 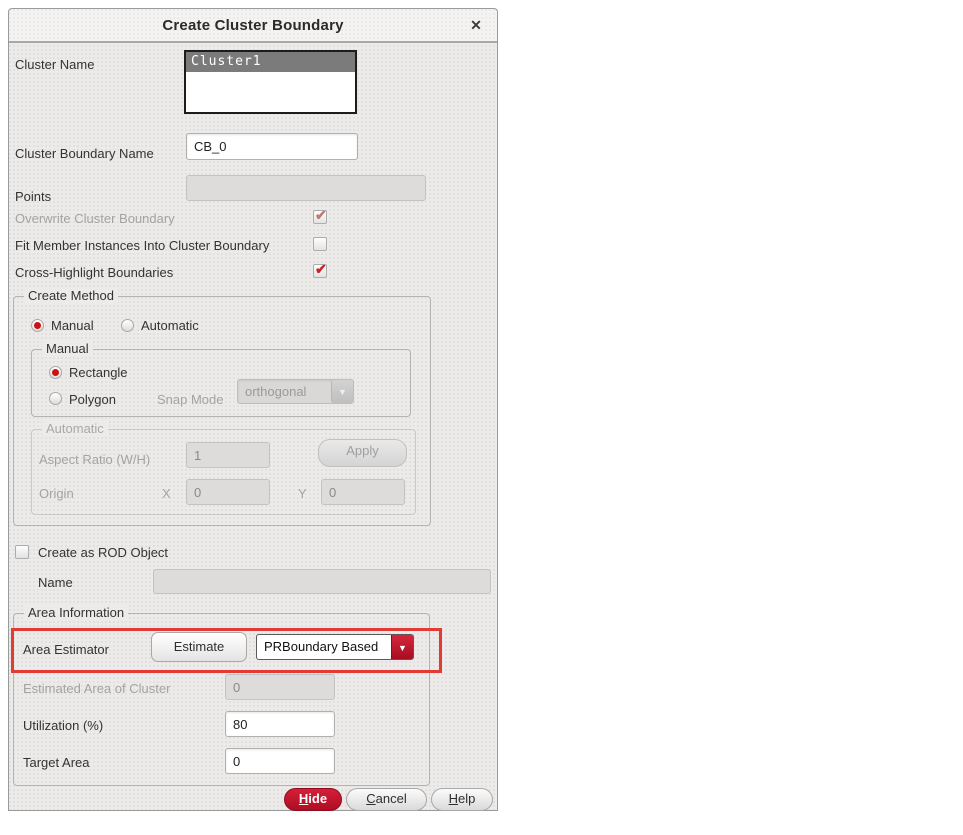 I want to click on snap-mode-dropdown: orthogonal ▼, so click(x=295, y=391).